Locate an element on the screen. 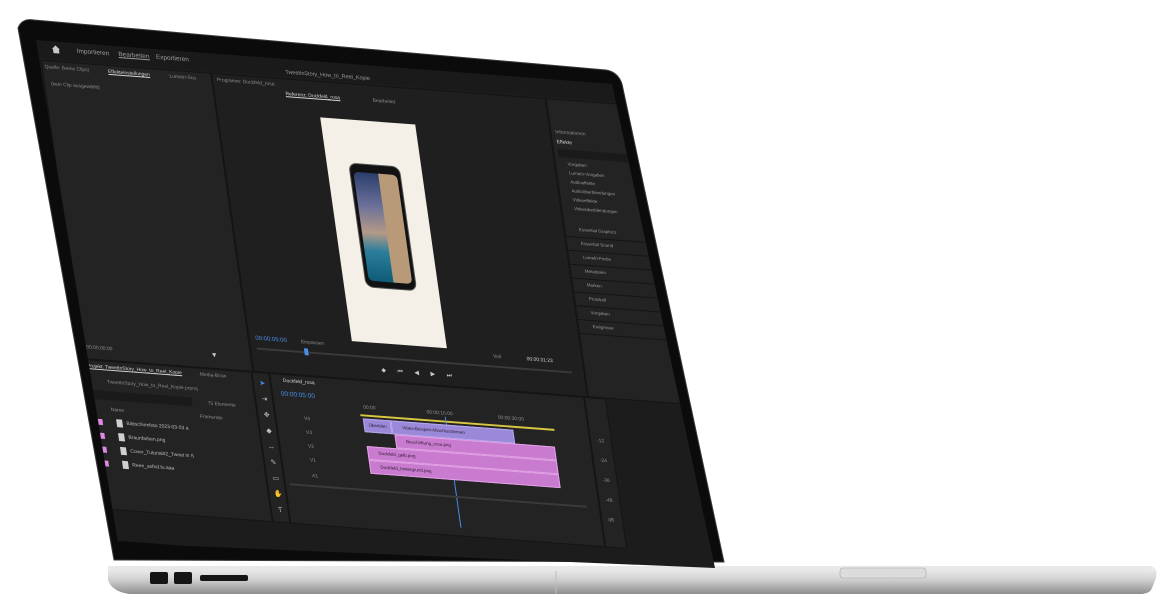 Image resolution: width=1158 pixels, height=601 pixels. tab-media-browser: Media-Brow is located at coordinates (212, 376).